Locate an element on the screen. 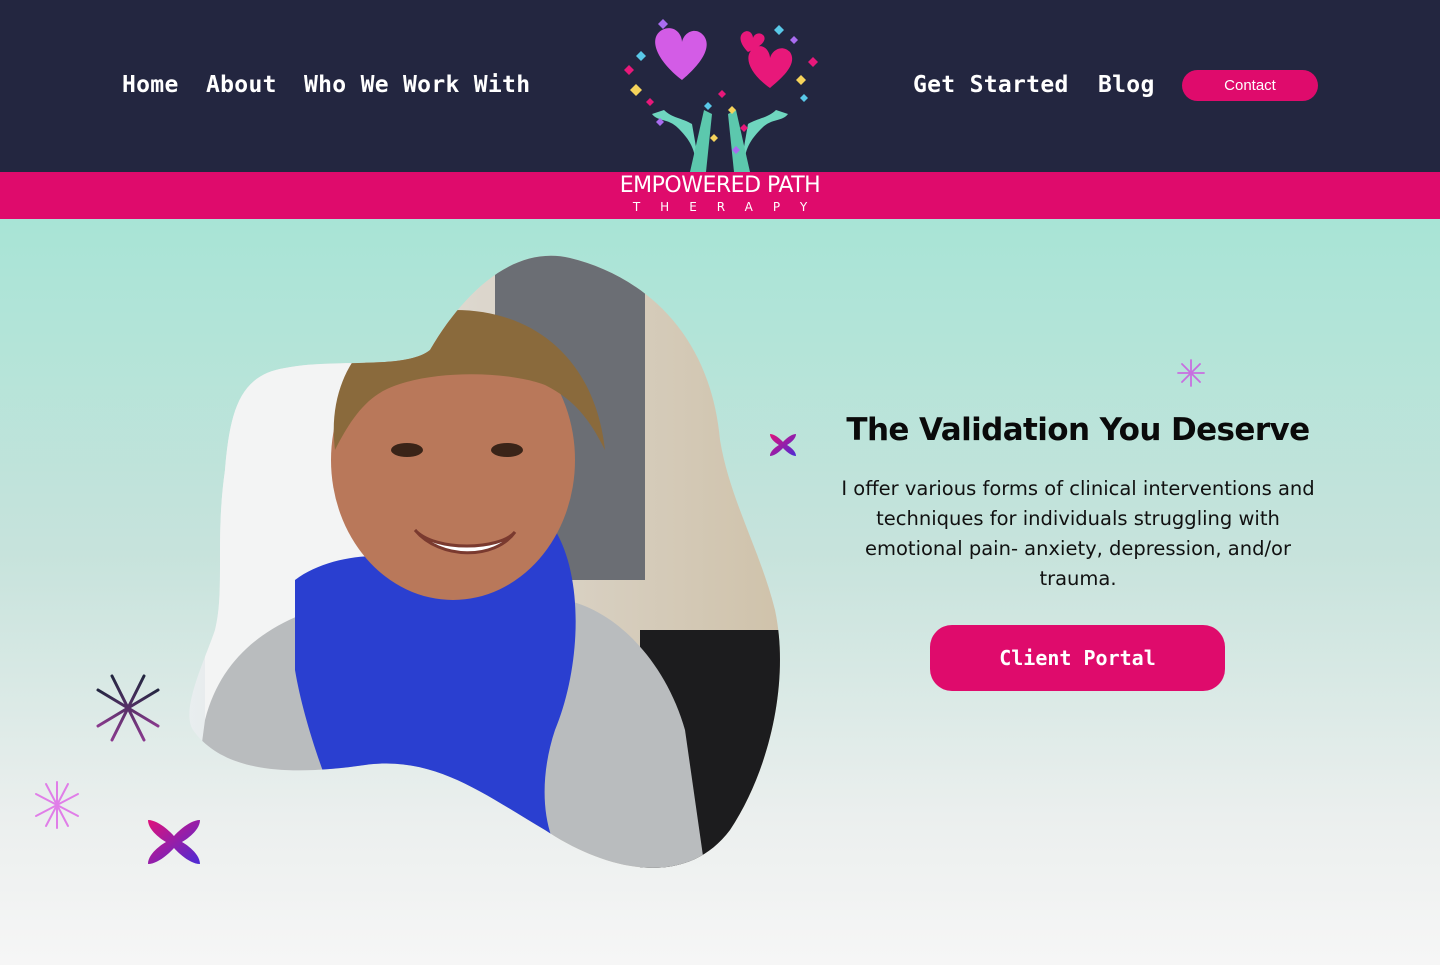 Image resolution: width=1440 pixels, height=965 pixels. nav-blog: Blog is located at coordinates (1126, 85).